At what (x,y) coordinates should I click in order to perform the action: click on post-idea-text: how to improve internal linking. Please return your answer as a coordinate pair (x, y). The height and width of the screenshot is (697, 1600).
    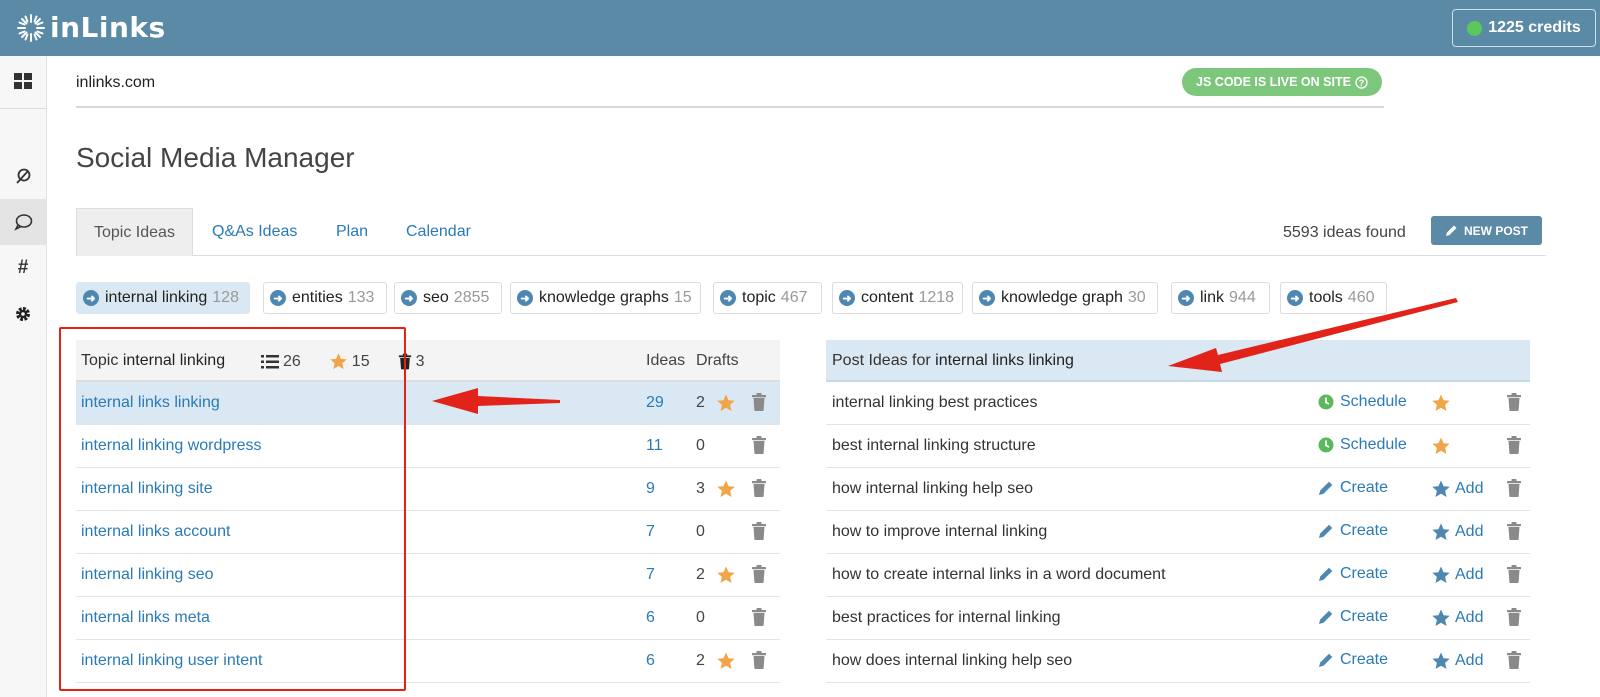
    Looking at the image, I should click on (940, 531).